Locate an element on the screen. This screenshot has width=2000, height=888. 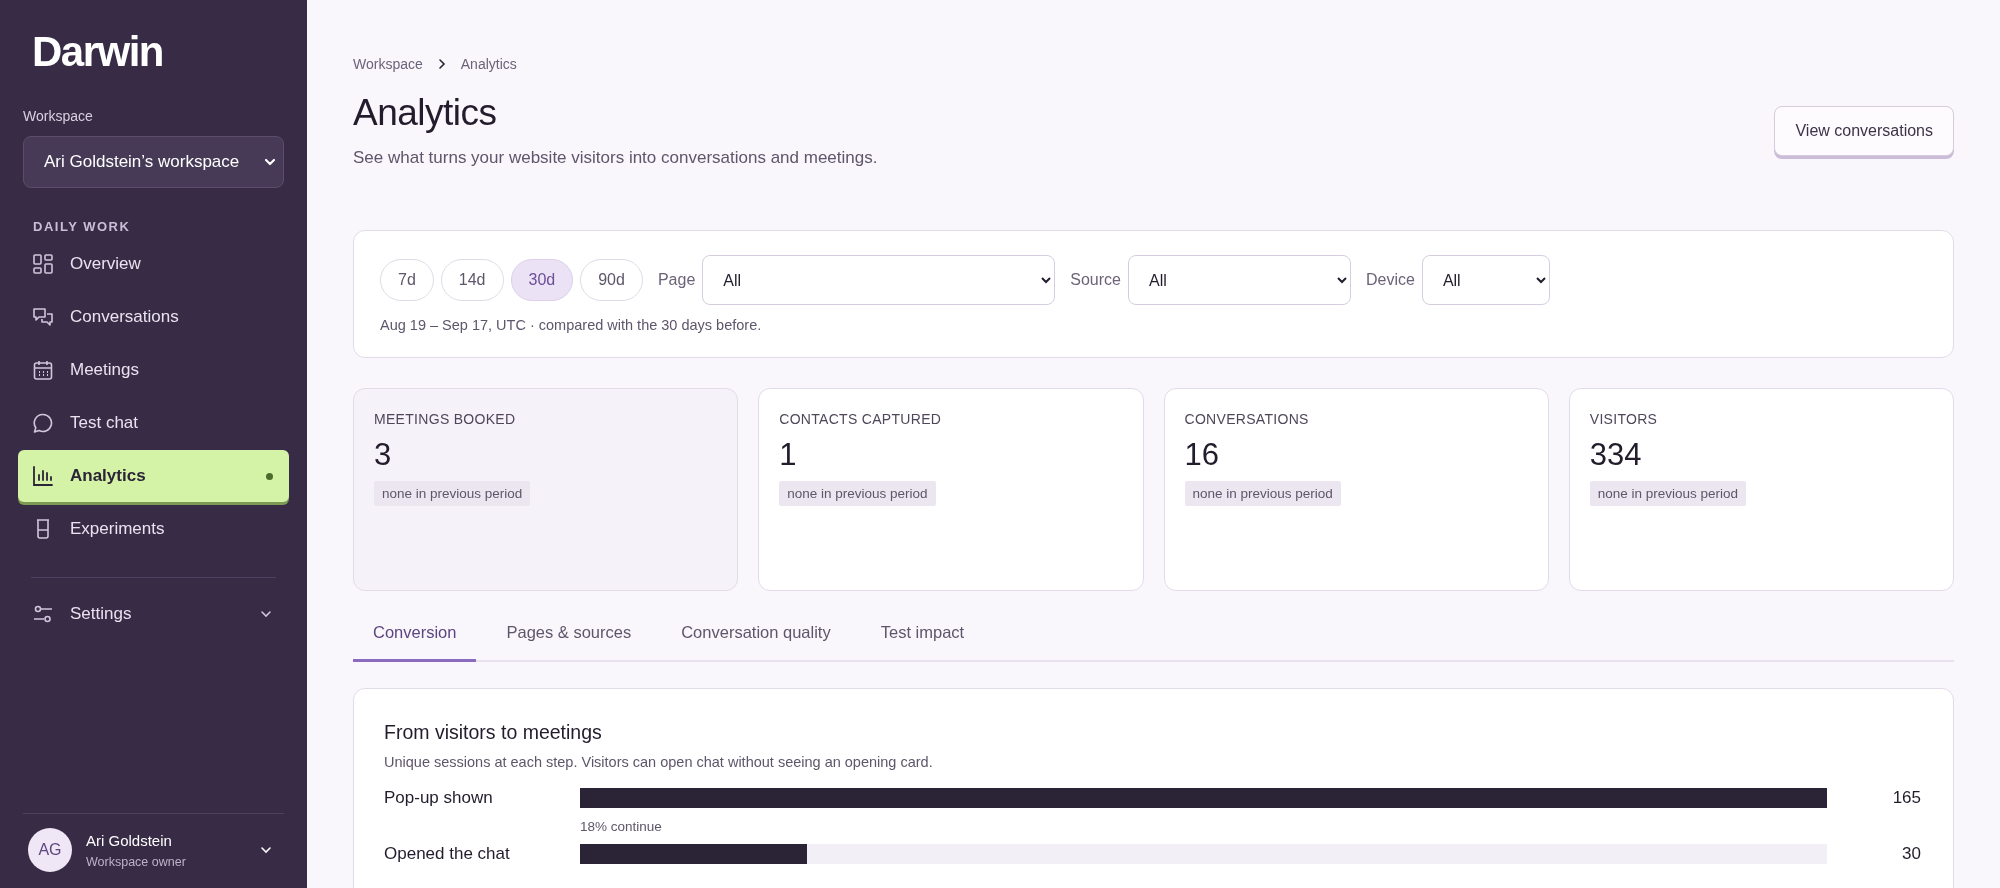
nav-item: Experiments is located at coordinates (153, 529).